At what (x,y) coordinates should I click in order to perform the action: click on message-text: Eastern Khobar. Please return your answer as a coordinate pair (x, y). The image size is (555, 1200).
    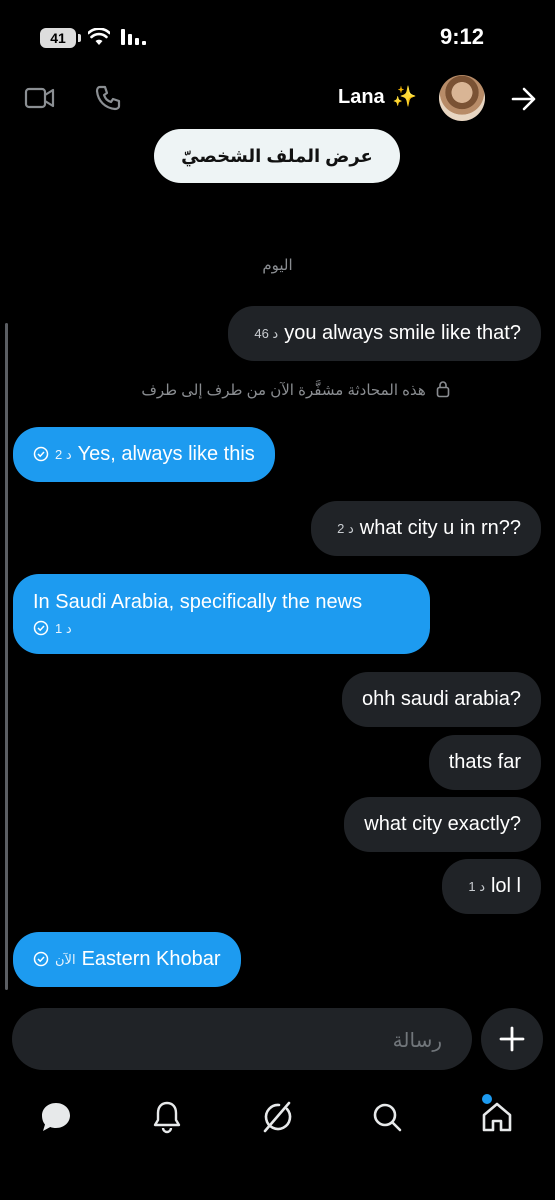
    Looking at the image, I should click on (151, 959).